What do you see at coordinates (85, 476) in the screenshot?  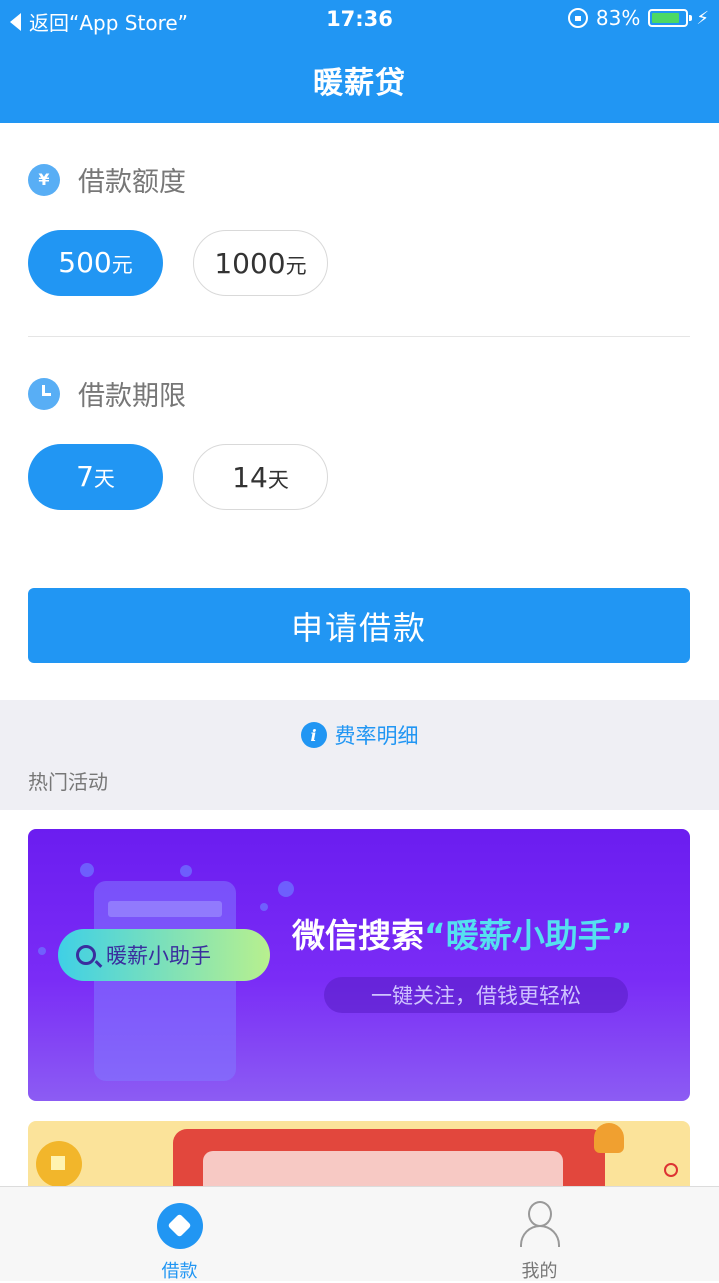 I see `term-value: 7` at bounding box center [85, 476].